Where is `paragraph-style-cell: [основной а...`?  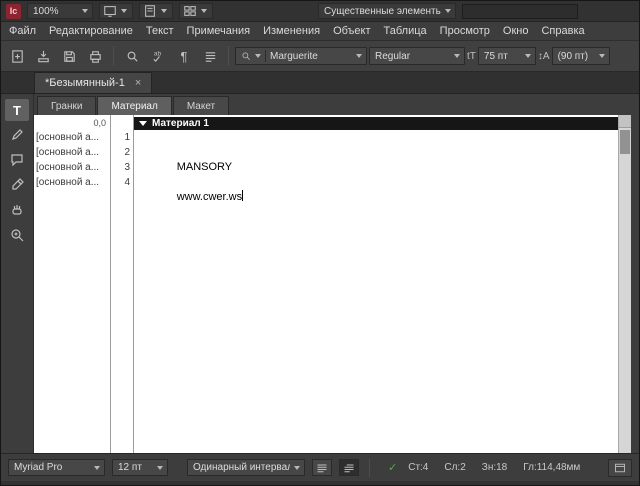 paragraph-style-cell: [основной а... is located at coordinates (68, 182).